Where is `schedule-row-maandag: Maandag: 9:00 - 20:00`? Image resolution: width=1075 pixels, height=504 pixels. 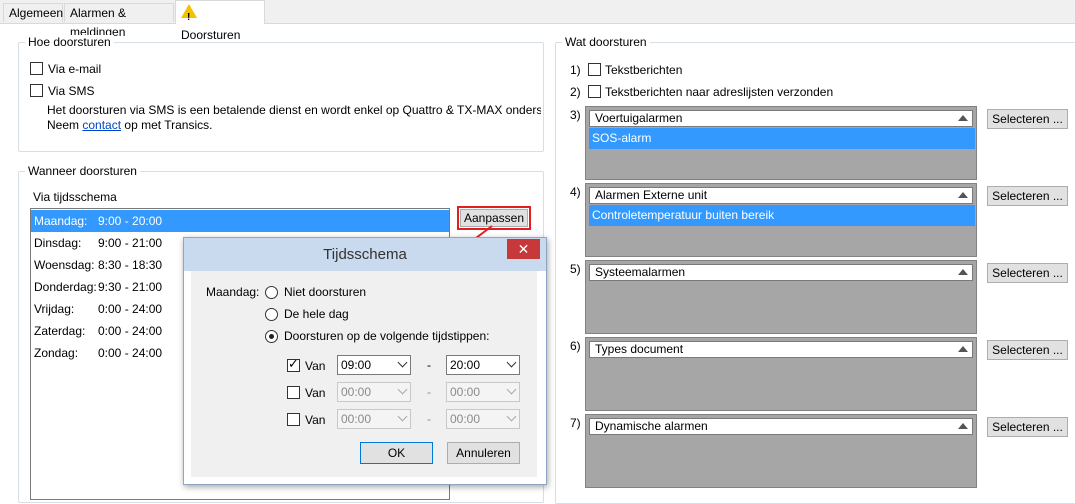
schedule-row-maandag: Maandag: 9:00 - 20:00 is located at coordinates (240, 221).